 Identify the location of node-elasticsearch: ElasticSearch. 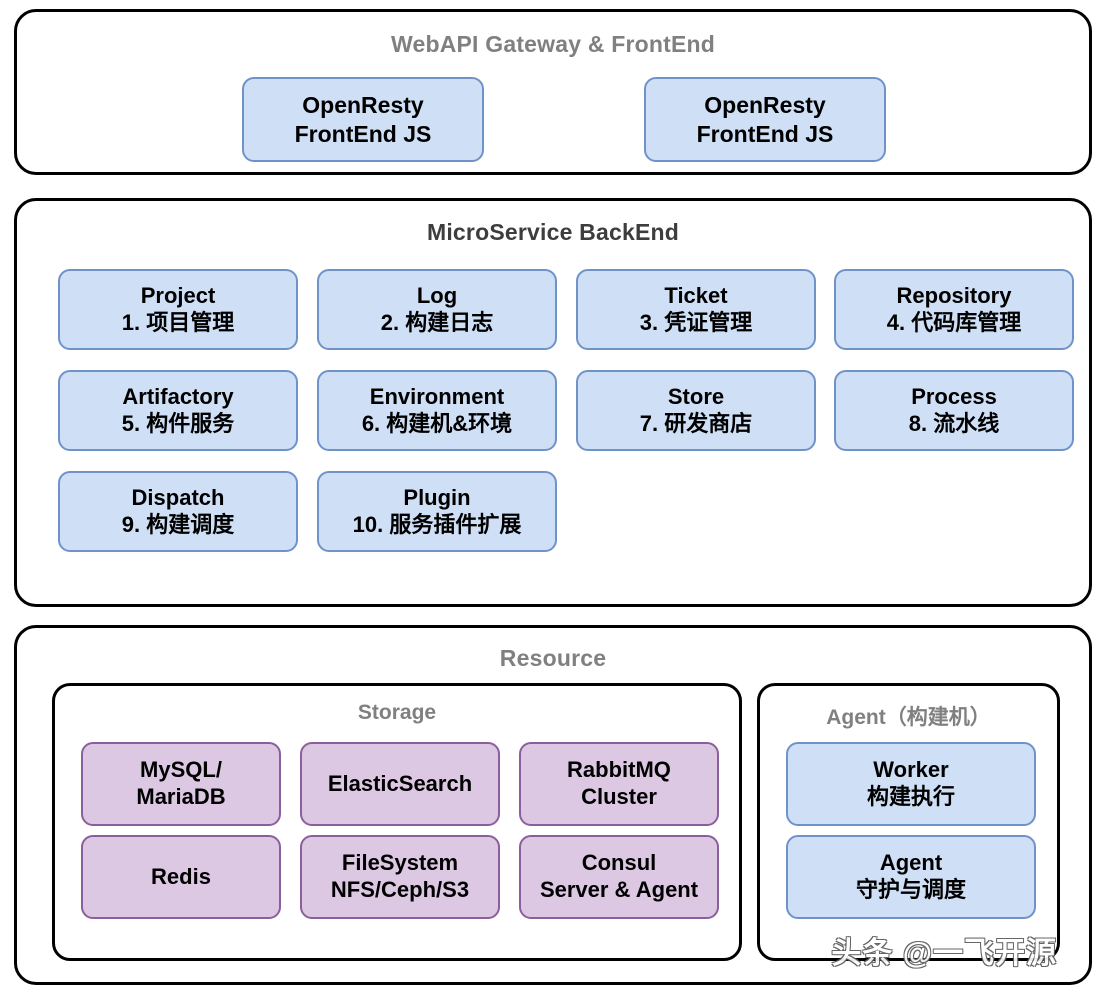
(400, 784).